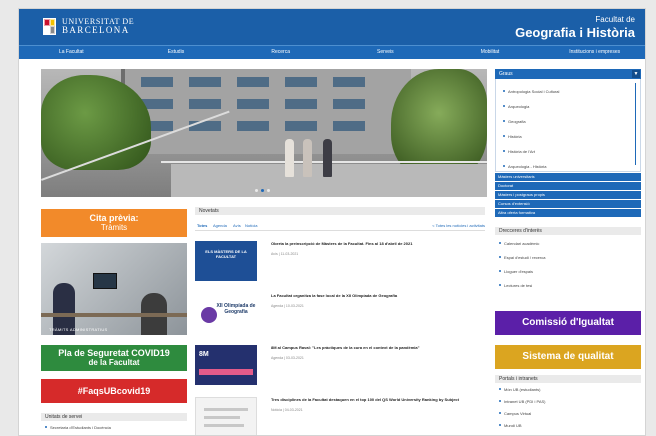  Describe the element at coordinates (519, 151) in the screenshot. I see `degree-item: Història de l'Art` at that location.